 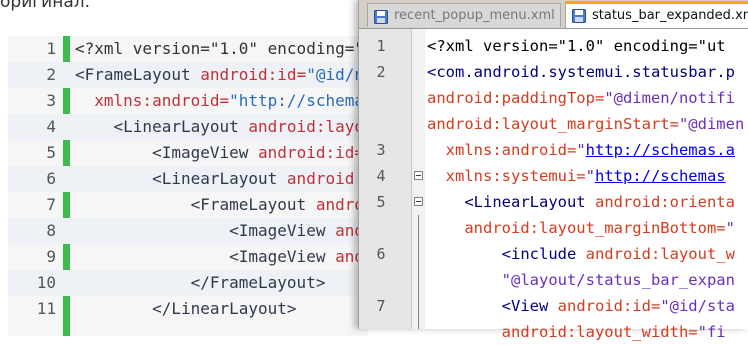 I want to click on code-text: </LinearLayout>, so click(x=186, y=309).